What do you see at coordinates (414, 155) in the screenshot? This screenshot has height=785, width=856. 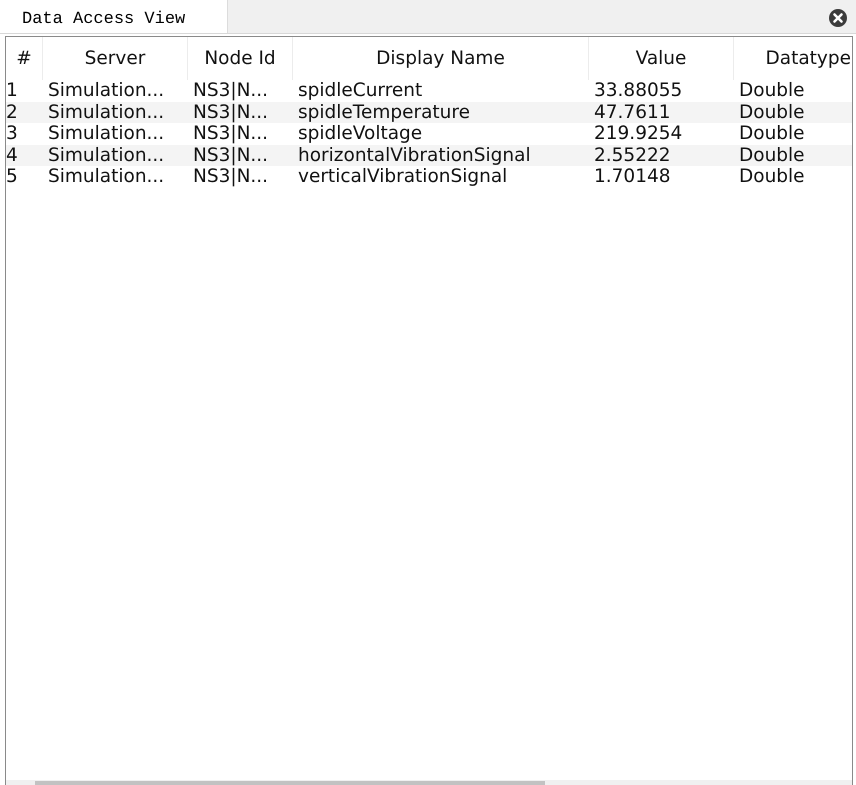 I see `table-cell-text: horizontalVibrationSignal` at bounding box center [414, 155].